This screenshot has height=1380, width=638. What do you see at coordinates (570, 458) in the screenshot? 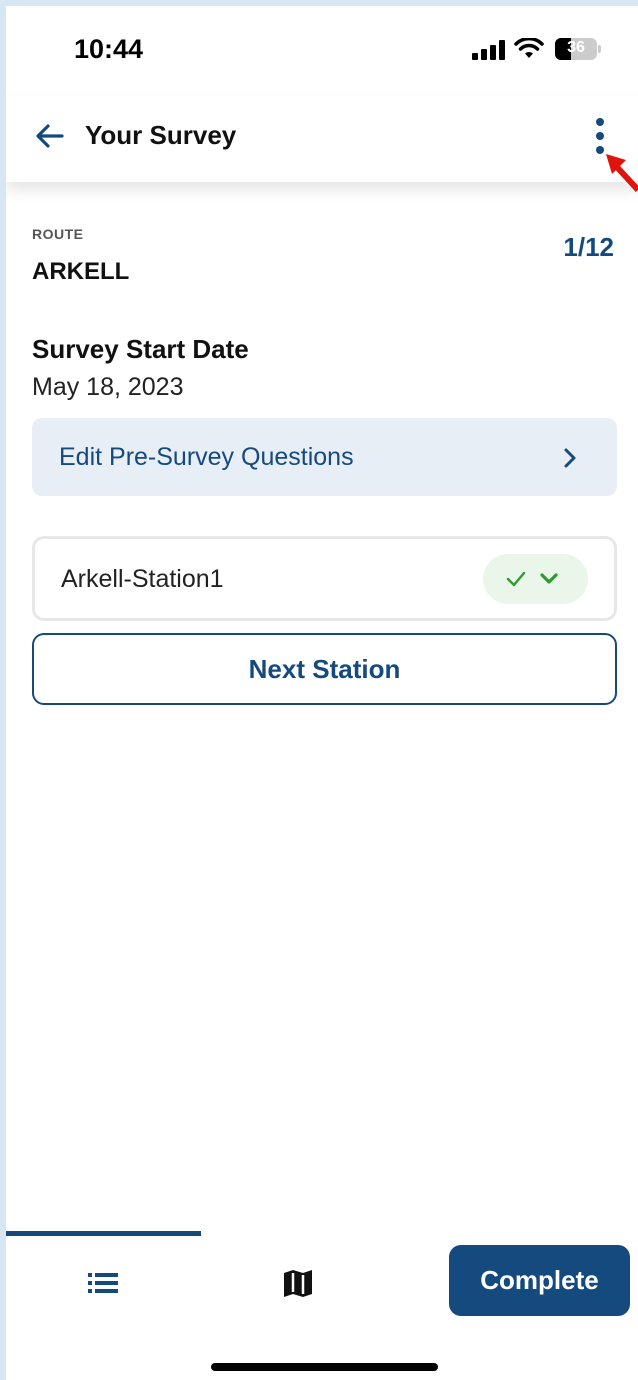
I see `chevron-right-icon` at bounding box center [570, 458].